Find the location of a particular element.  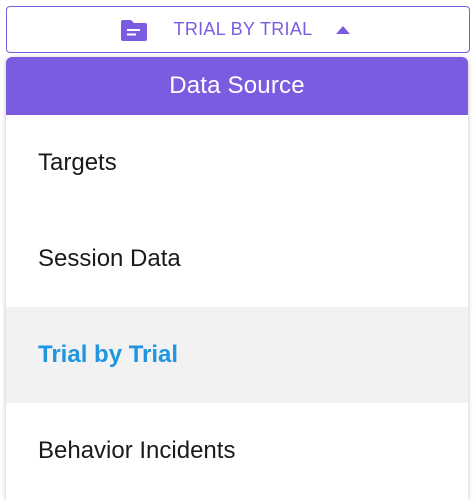

selector-label: TRIAL BY TRIAL is located at coordinates (243, 29).